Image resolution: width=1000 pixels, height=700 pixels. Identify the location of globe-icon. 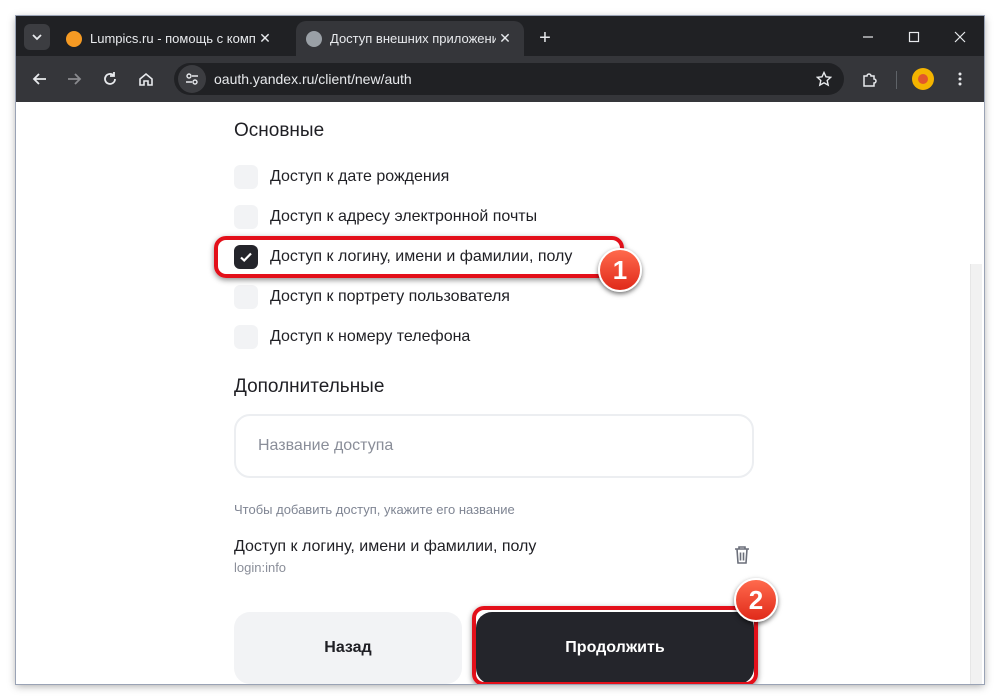
(314, 38).